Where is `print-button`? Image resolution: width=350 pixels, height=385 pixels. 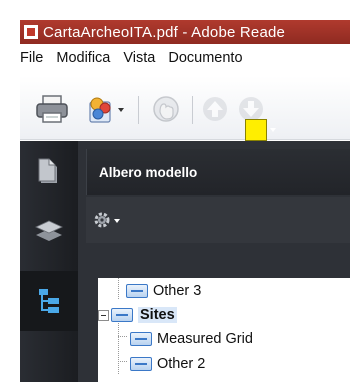
print-button is located at coordinates (52, 109).